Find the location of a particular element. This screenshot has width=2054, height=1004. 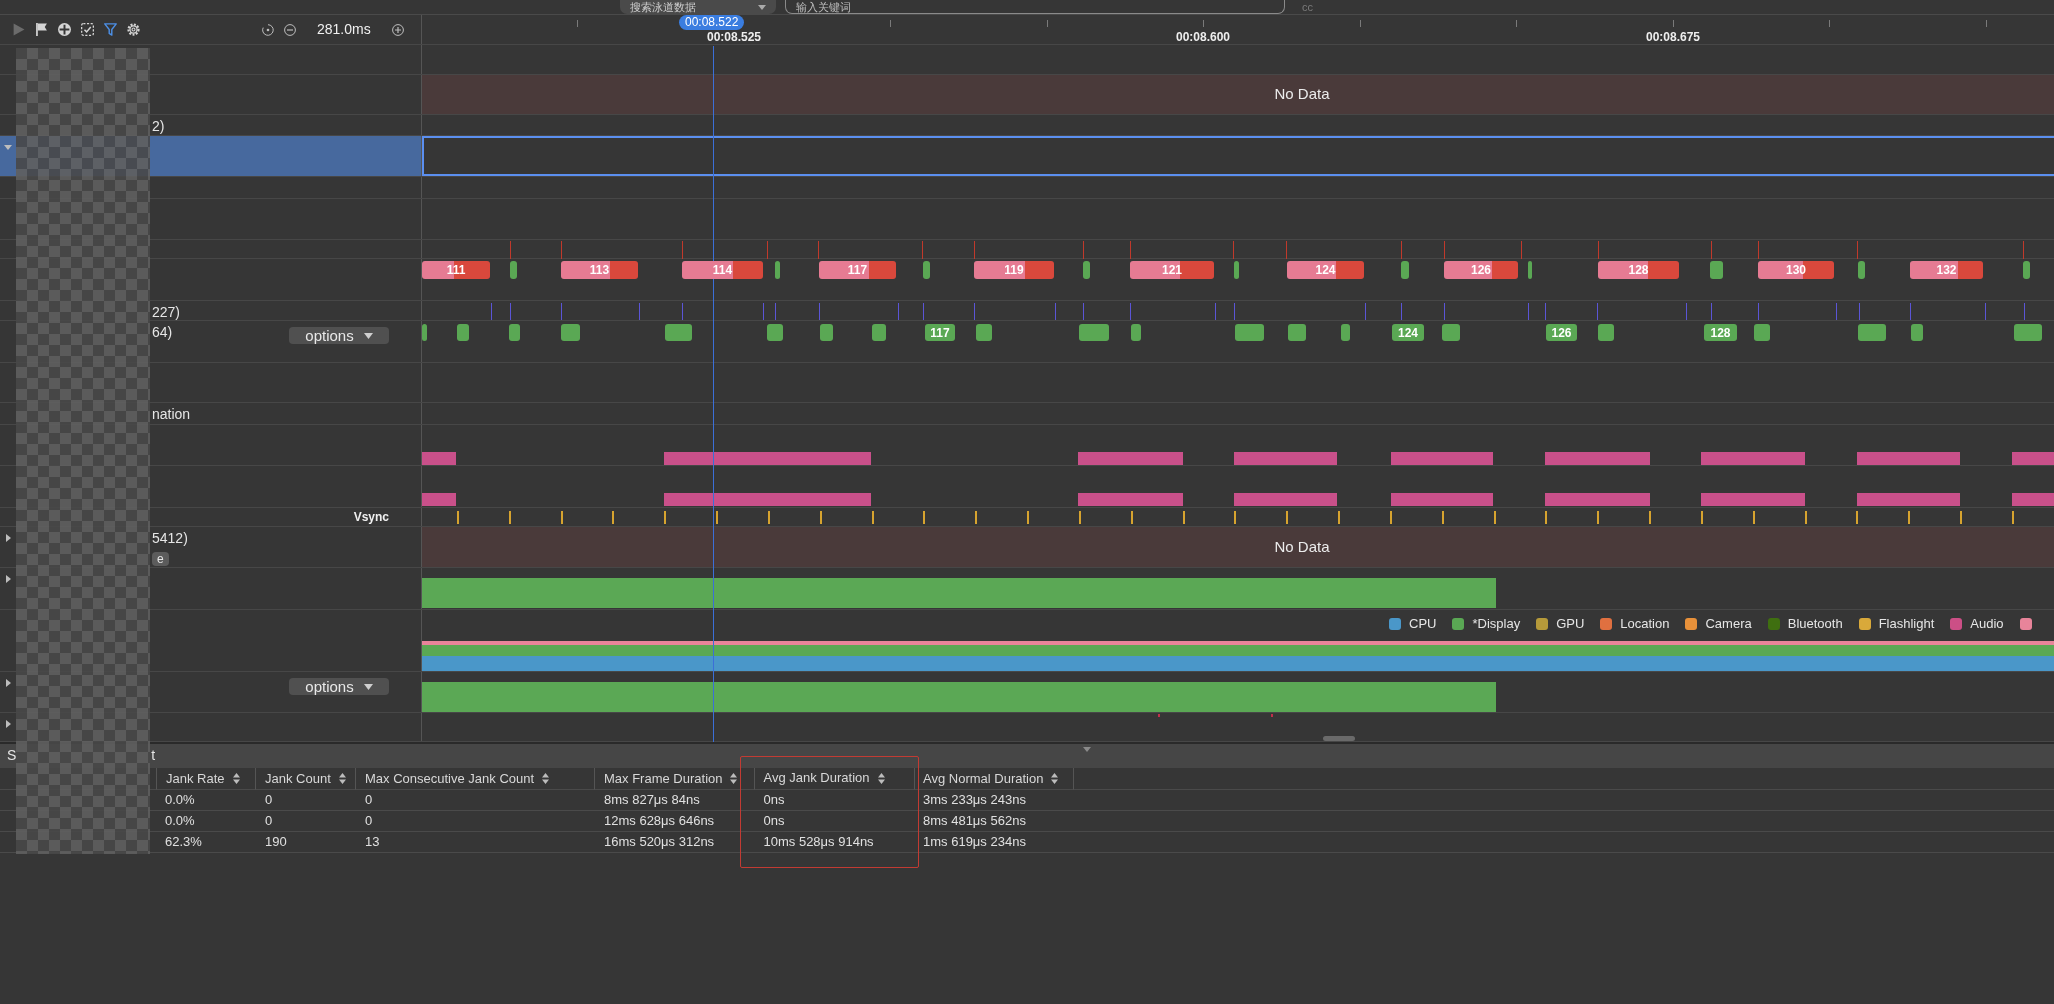

caret-down-icon is located at coordinates (8, 147).